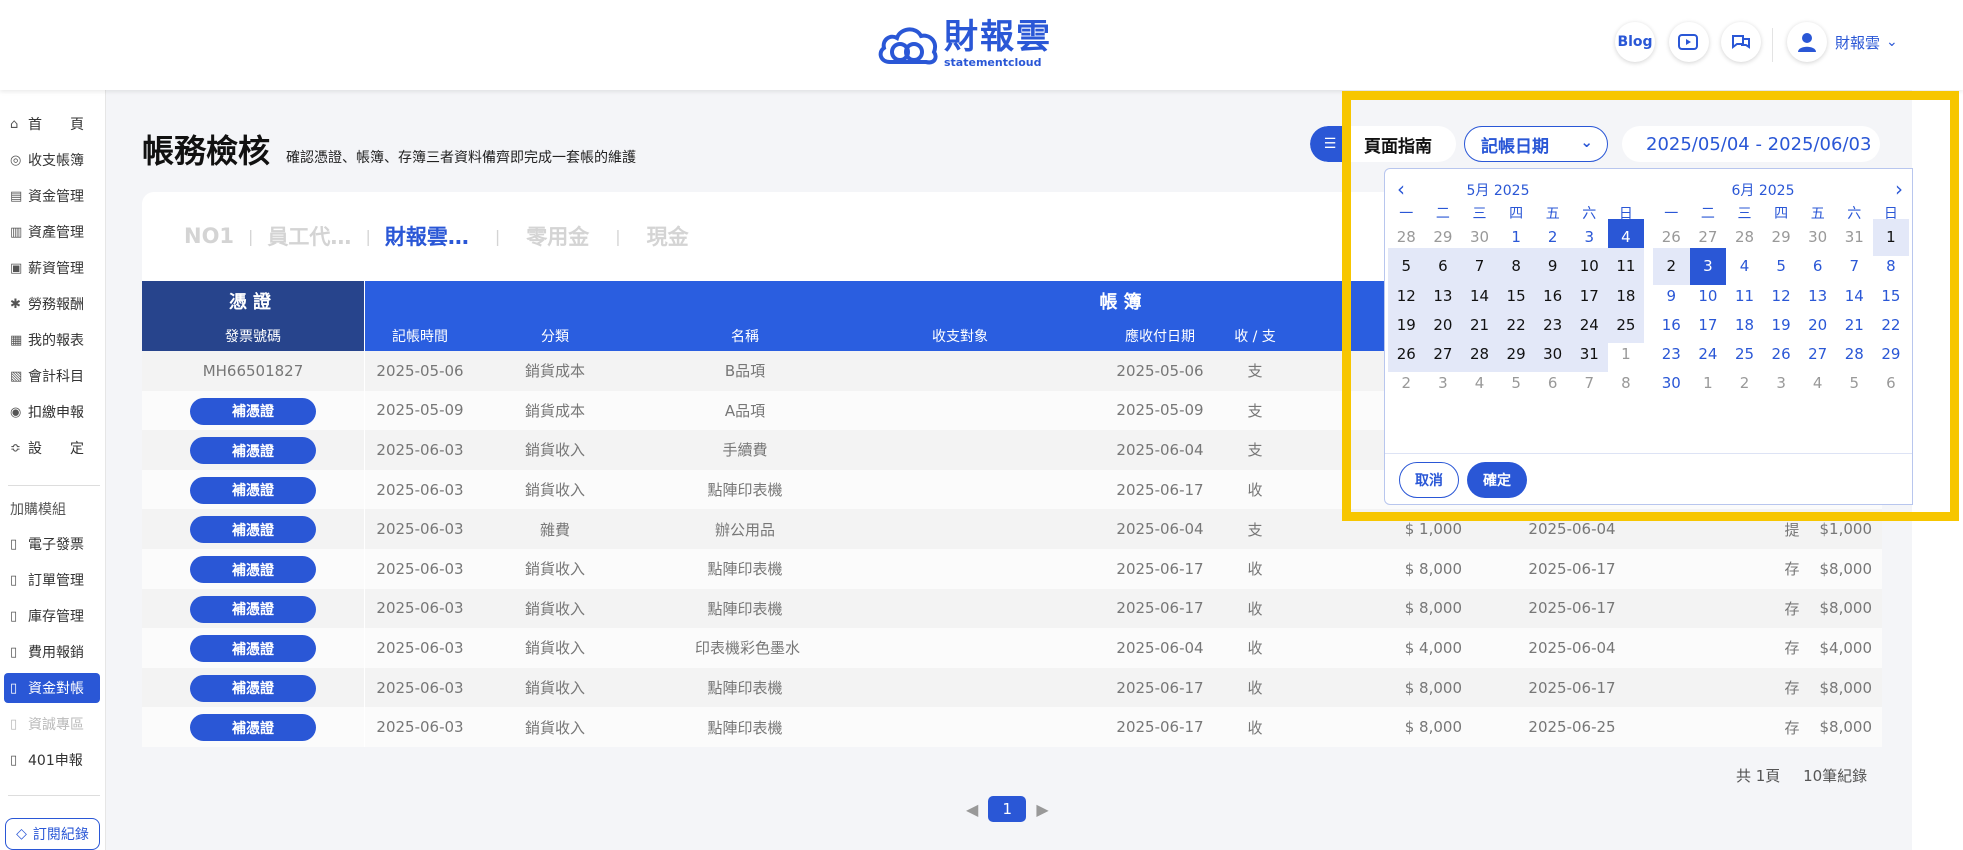  What do you see at coordinates (56, 545) in the screenshot?
I see `sidebar-item-label: 電子發票` at bounding box center [56, 545].